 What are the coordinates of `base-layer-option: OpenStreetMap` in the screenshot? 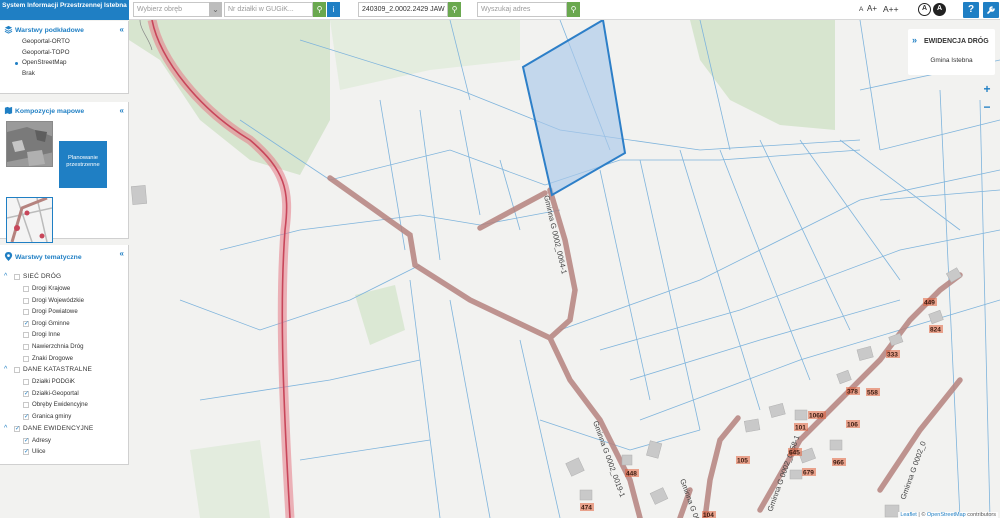 It's located at (64, 63).